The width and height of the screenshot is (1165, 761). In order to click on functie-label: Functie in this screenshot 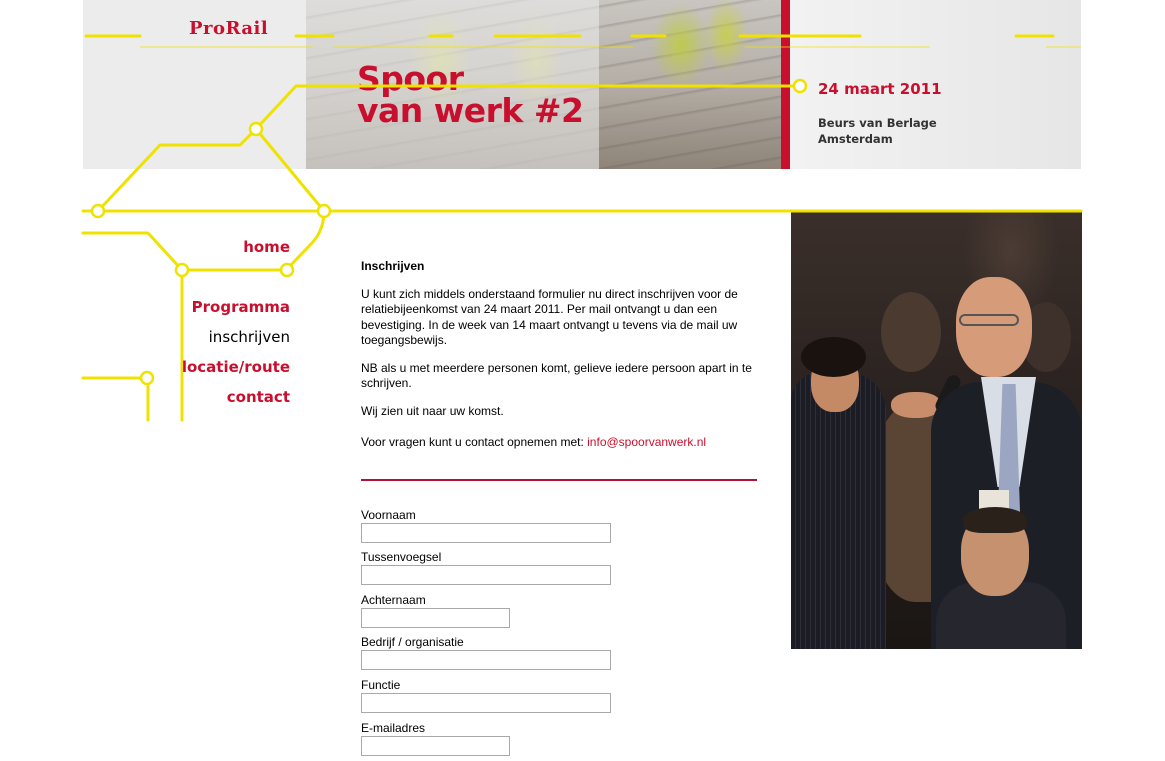, I will do `click(381, 685)`.